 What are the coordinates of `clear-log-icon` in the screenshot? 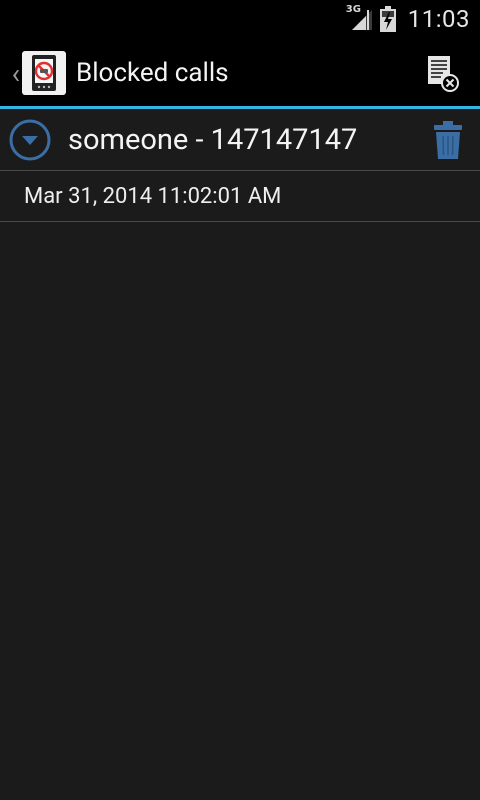 It's located at (443, 74).